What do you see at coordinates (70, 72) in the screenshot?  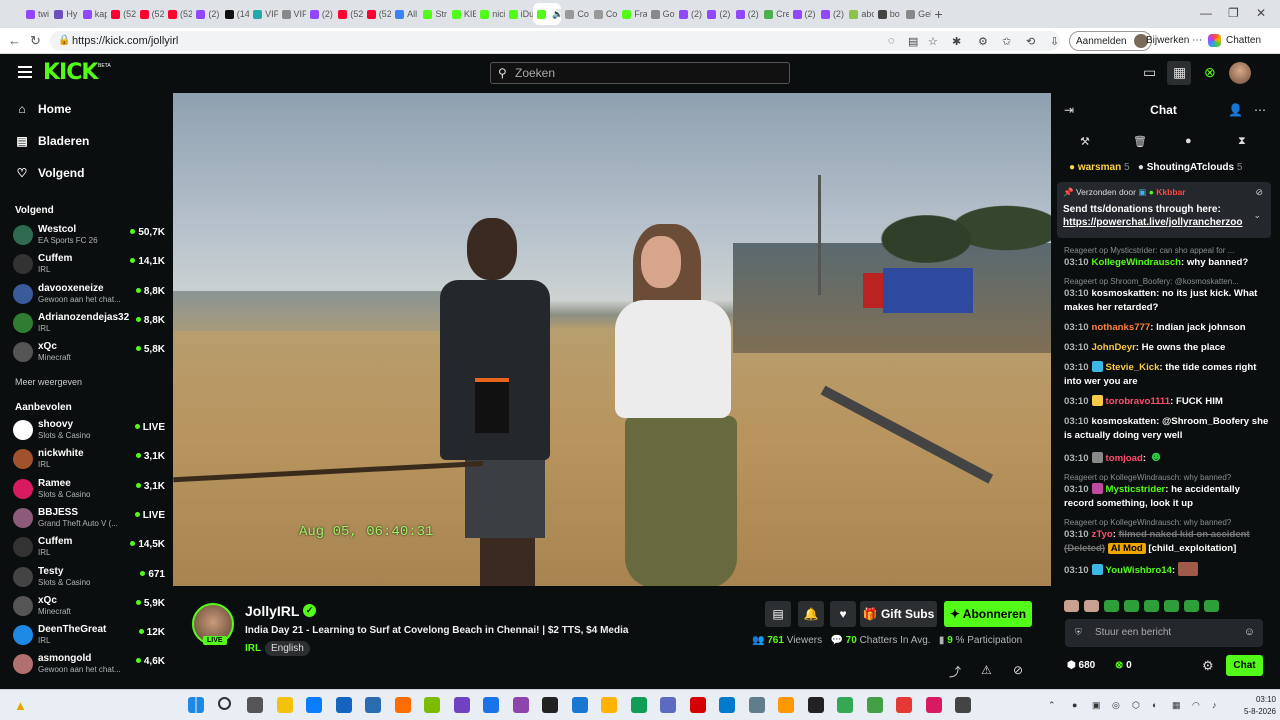 I see `kick-logo: KICK` at bounding box center [70, 72].